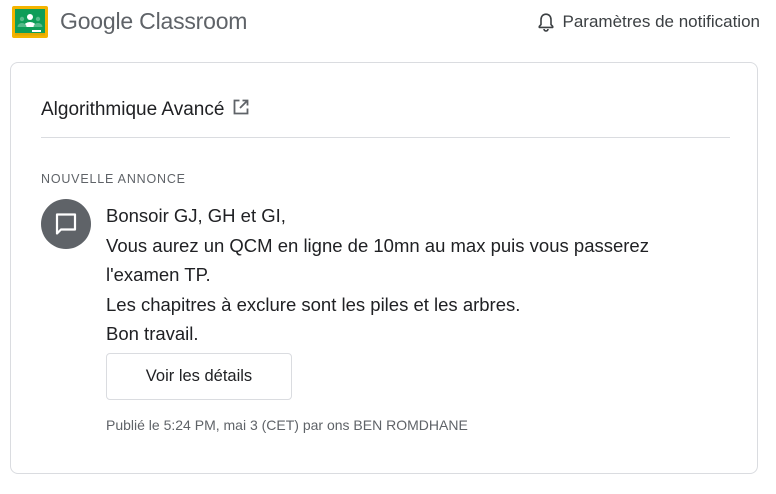  What do you see at coordinates (199, 376) in the screenshot?
I see `view-details-button: Voir les détails` at bounding box center [199, 376].